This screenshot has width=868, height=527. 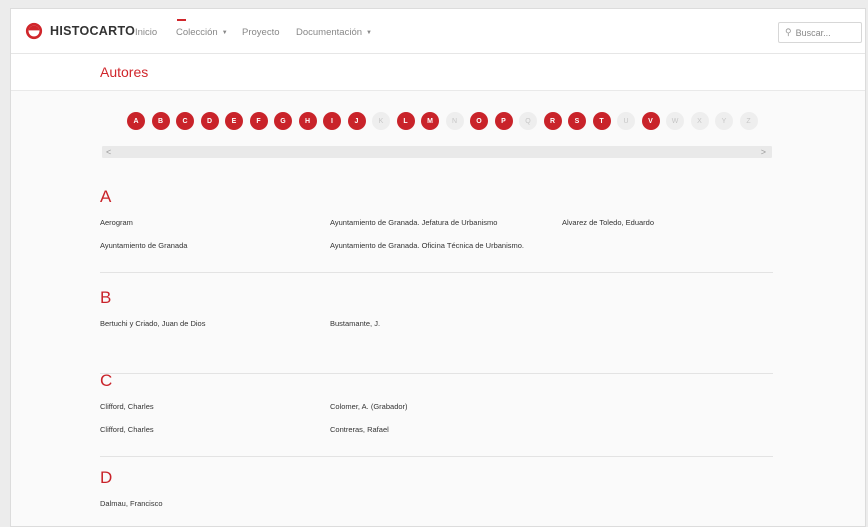 I want to click on nav-coleccion: Colección ▼, so click(x=202, y=28).